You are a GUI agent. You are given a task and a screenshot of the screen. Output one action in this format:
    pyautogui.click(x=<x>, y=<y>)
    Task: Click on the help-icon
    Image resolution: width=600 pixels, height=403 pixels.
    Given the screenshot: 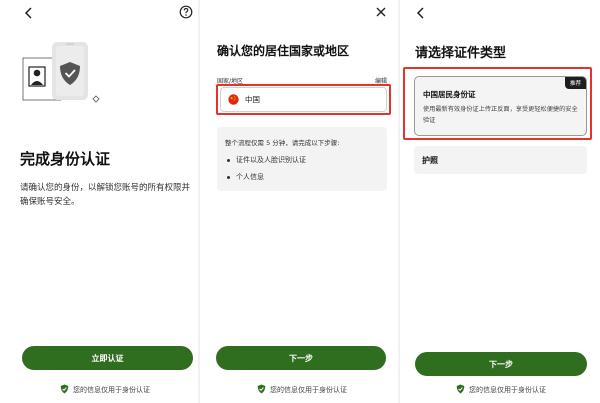 What is the action you would take?
    pyautogui.click(x=186, y=12)
    